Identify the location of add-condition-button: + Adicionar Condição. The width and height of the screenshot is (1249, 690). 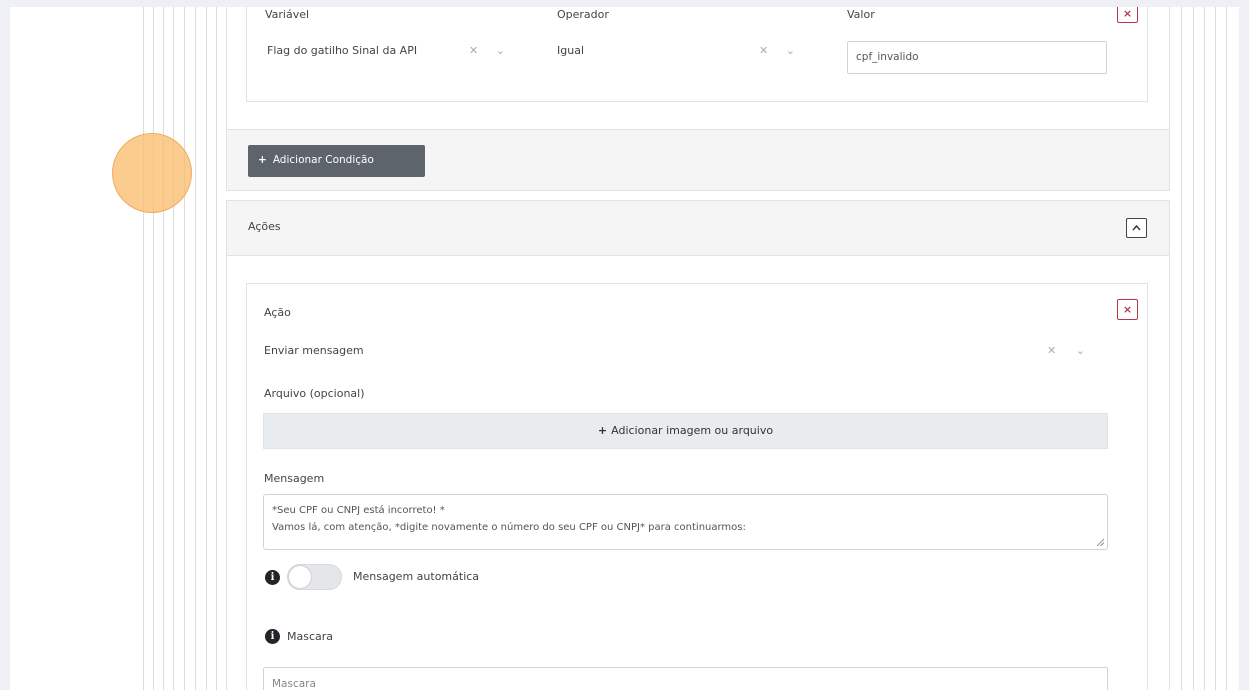
(336, 161).